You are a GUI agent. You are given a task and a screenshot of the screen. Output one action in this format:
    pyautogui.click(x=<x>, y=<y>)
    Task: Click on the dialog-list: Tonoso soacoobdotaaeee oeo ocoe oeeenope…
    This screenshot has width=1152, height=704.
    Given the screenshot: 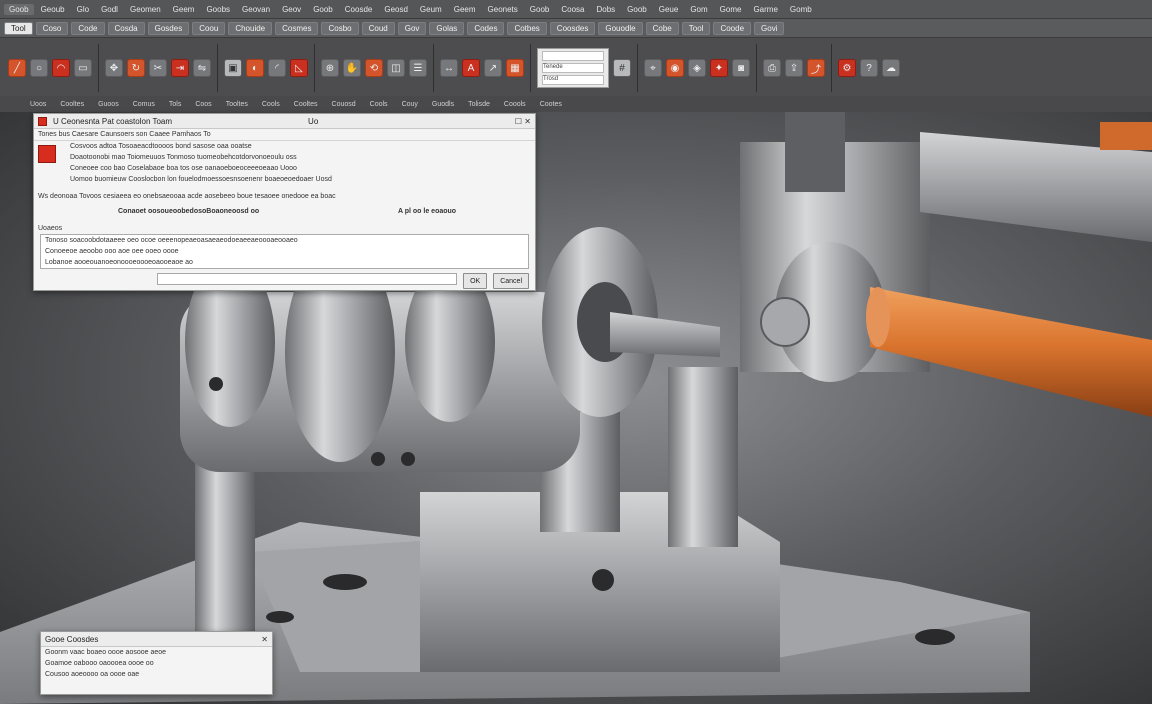 What is the action you would take?
    pyautogui.click(x=284, y=251)
    